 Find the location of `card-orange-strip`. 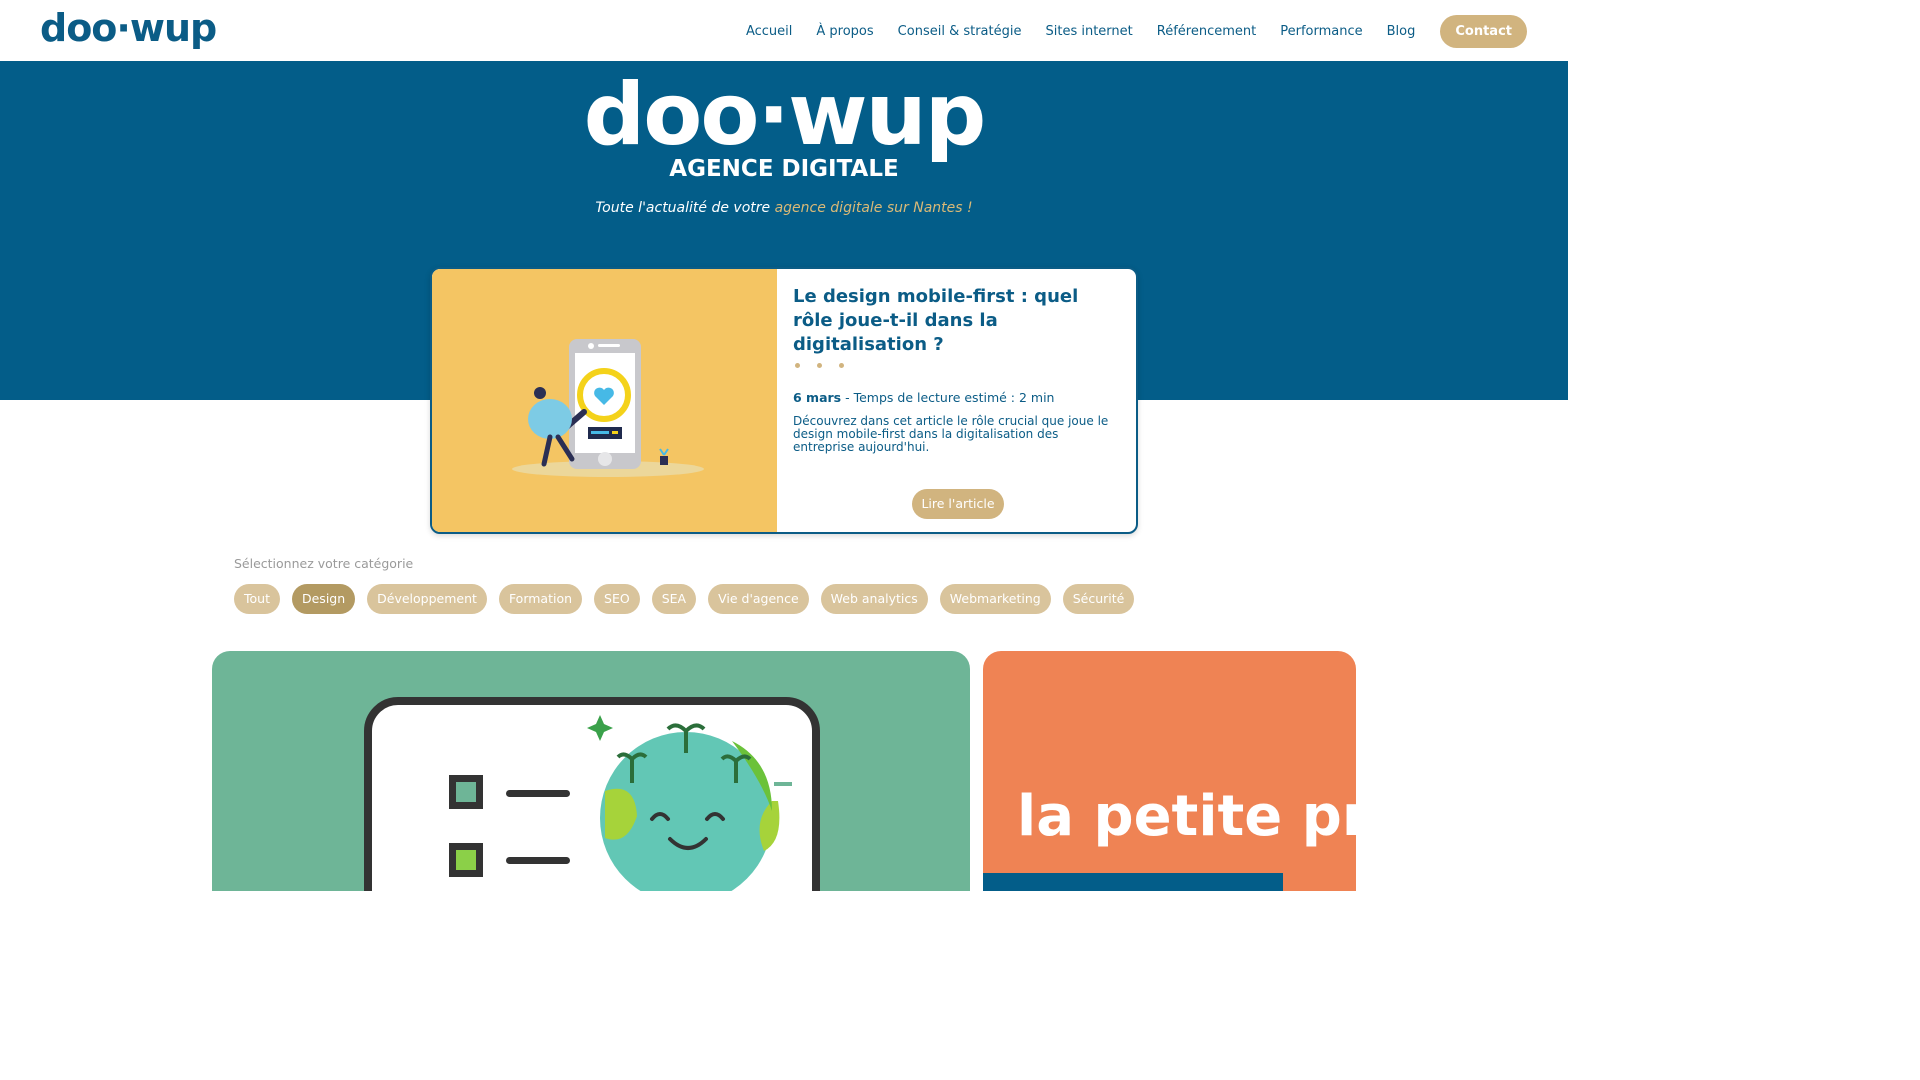

card-orange-strip is located at coordinates (1133, 882).